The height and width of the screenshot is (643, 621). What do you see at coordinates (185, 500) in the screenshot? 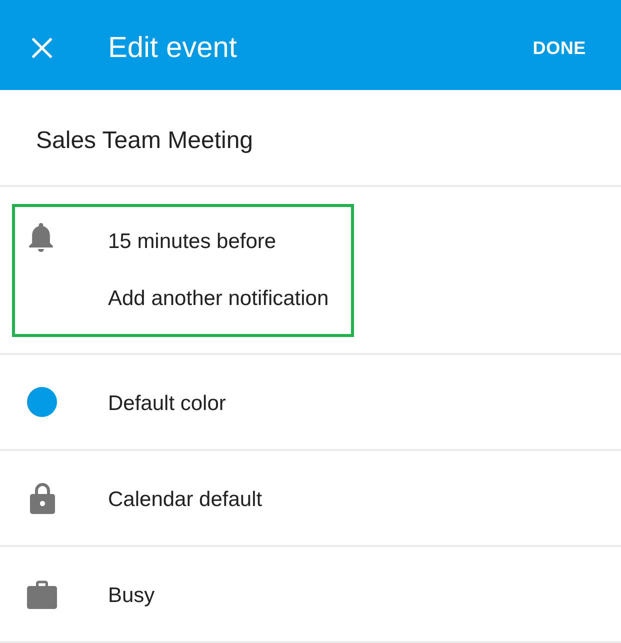
I see `visibility-option: Calendar default` at bounding box center [185, 500].